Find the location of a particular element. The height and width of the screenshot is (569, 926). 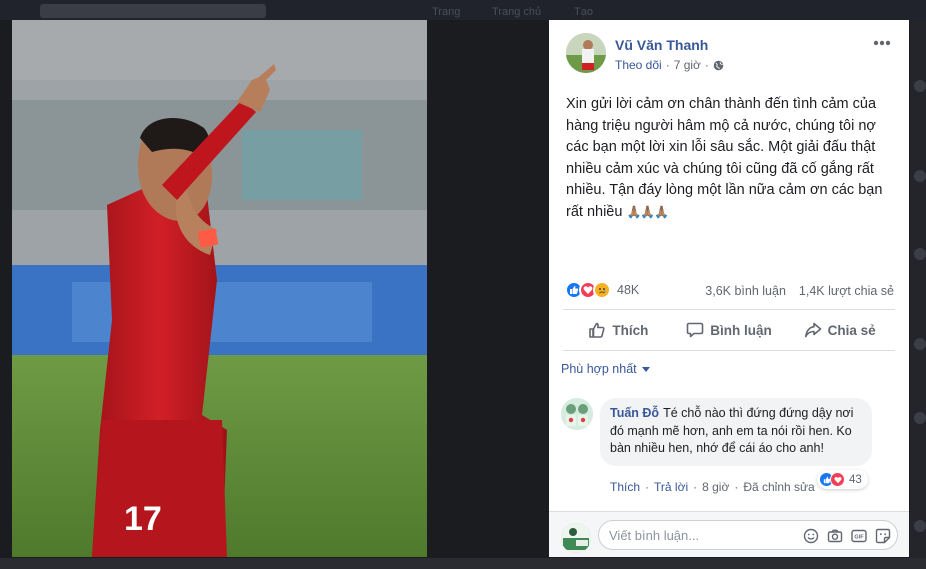

comment-composer: Viết bình luận... GIF is located at coordinates (729, 534).